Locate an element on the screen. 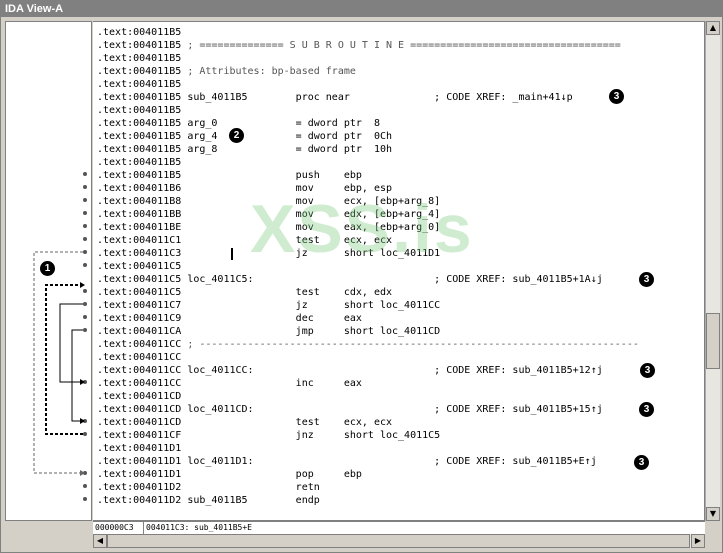 The image size is (723, 553). flow-arrows is located at coordinates (60, 336).